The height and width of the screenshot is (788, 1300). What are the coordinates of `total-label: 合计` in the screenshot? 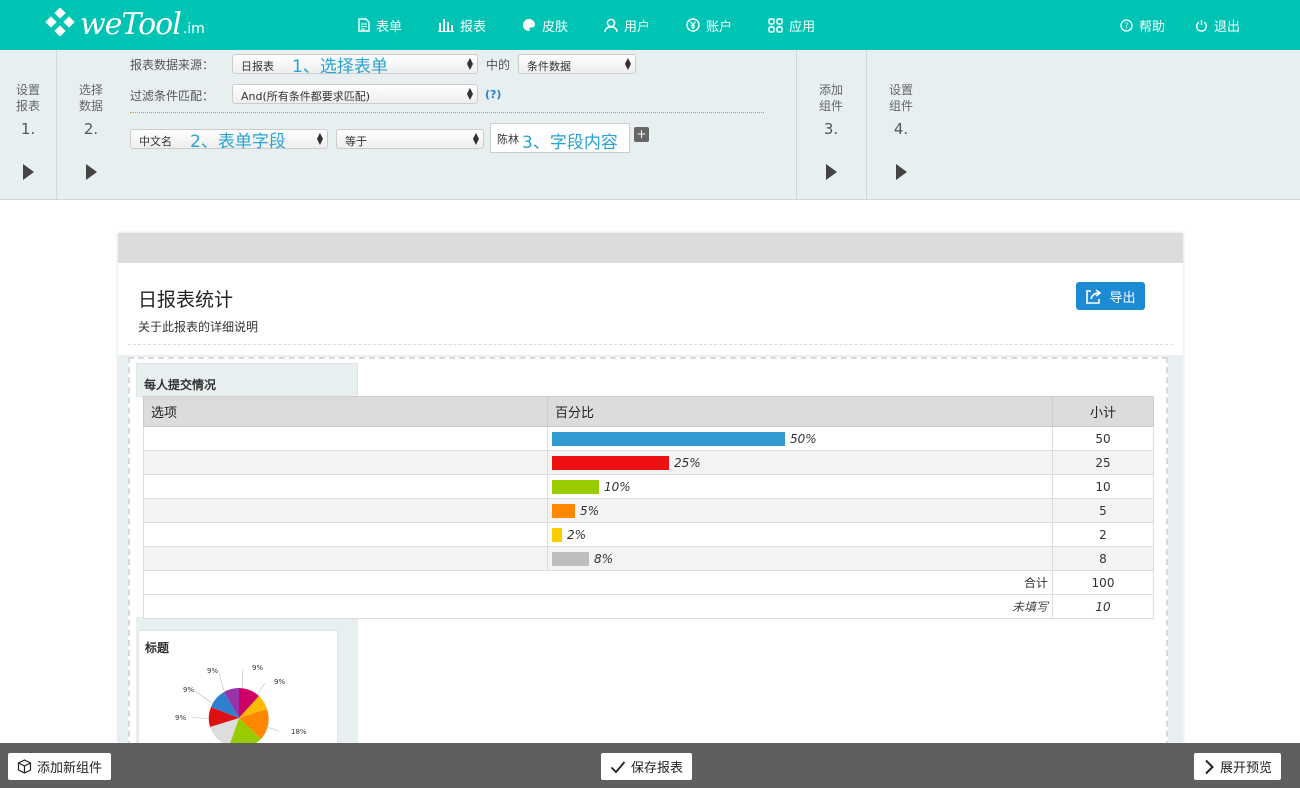 It's located at (598, 582).